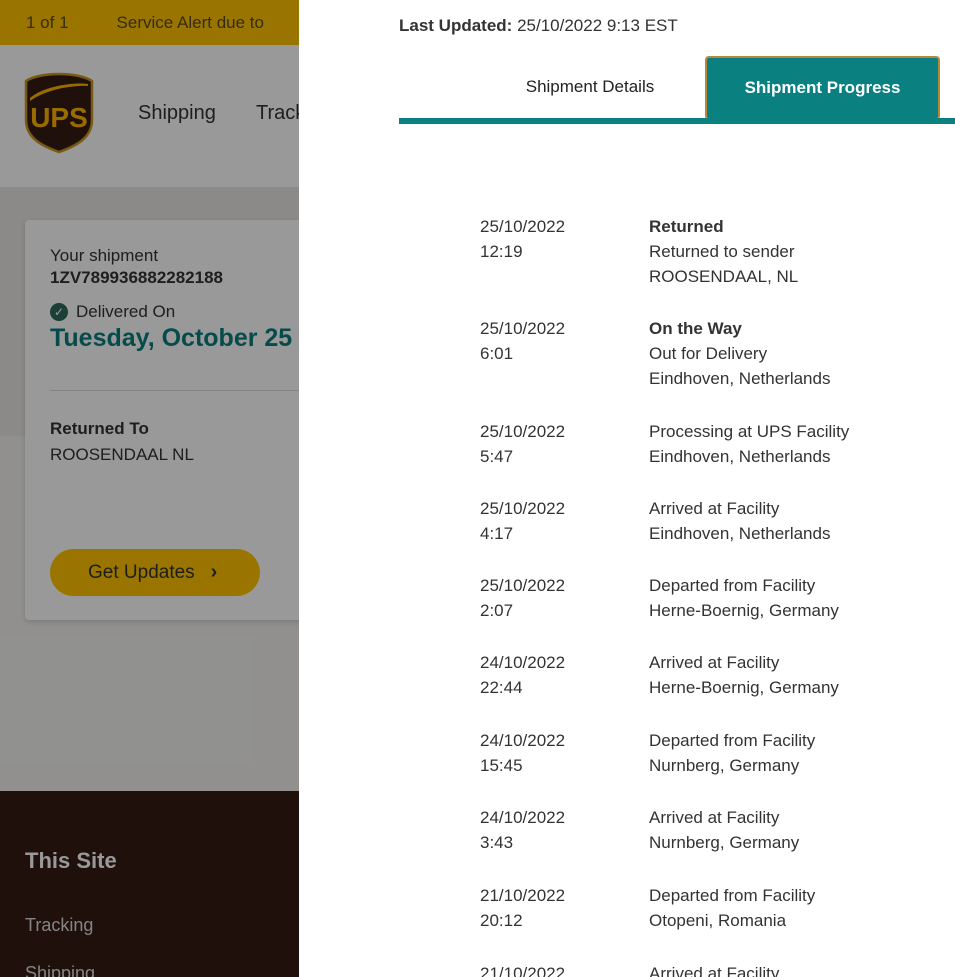  What do you see at coordinates (501, 920) in the screenshot?
I see `event-time: 20:12` at bounding box center [501, 920].